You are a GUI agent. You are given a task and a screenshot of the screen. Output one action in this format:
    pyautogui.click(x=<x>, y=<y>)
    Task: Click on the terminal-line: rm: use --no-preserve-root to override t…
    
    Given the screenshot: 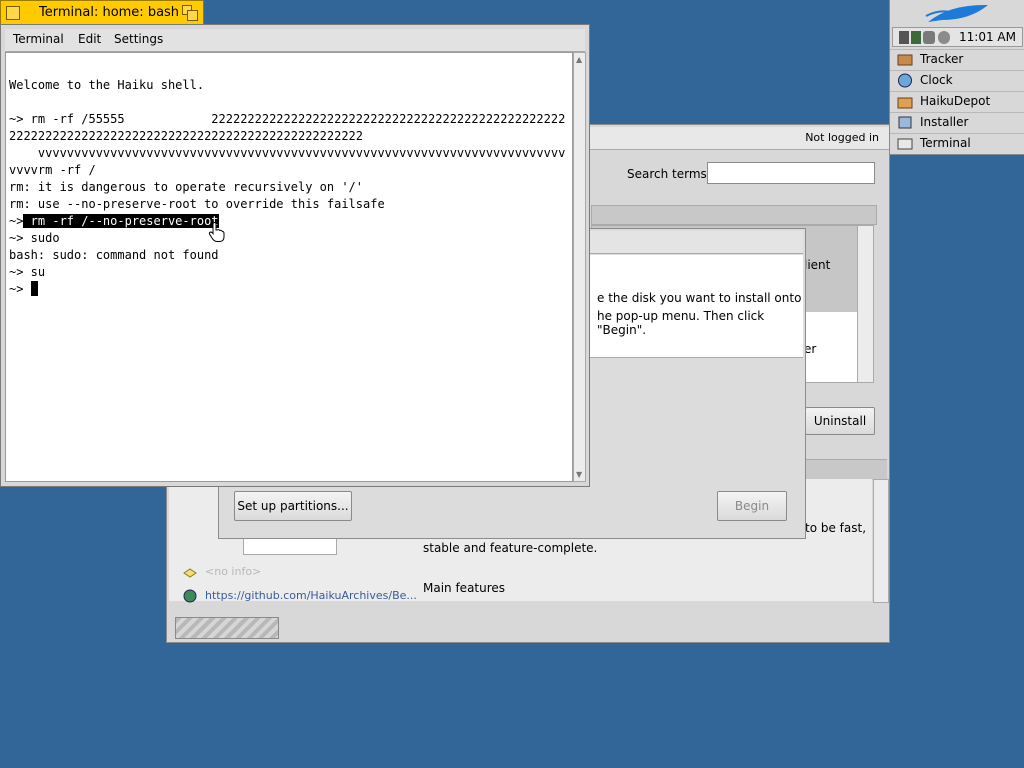 What is the action you would take?
    pyautogui.click(x=197, y=204)
    